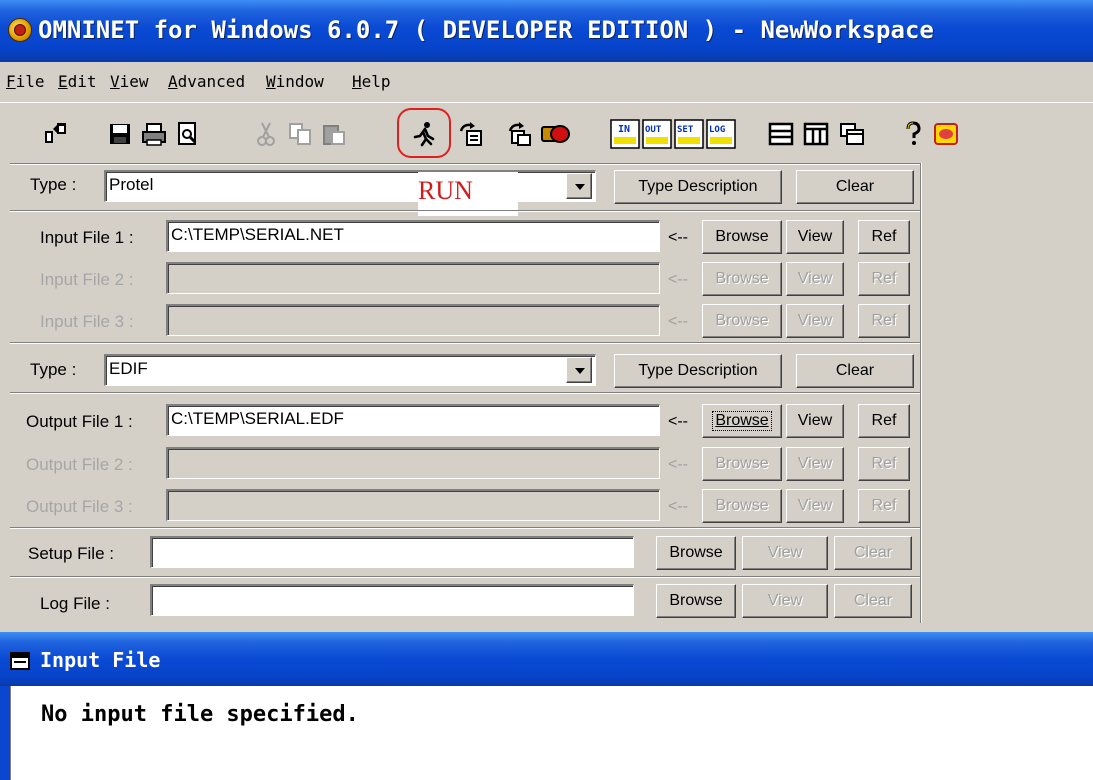  What do you see at coordinates (79, 506) in the screenshot?
I see `output-file-3-label: Output File 3 :` at bounding box center [79, 506].